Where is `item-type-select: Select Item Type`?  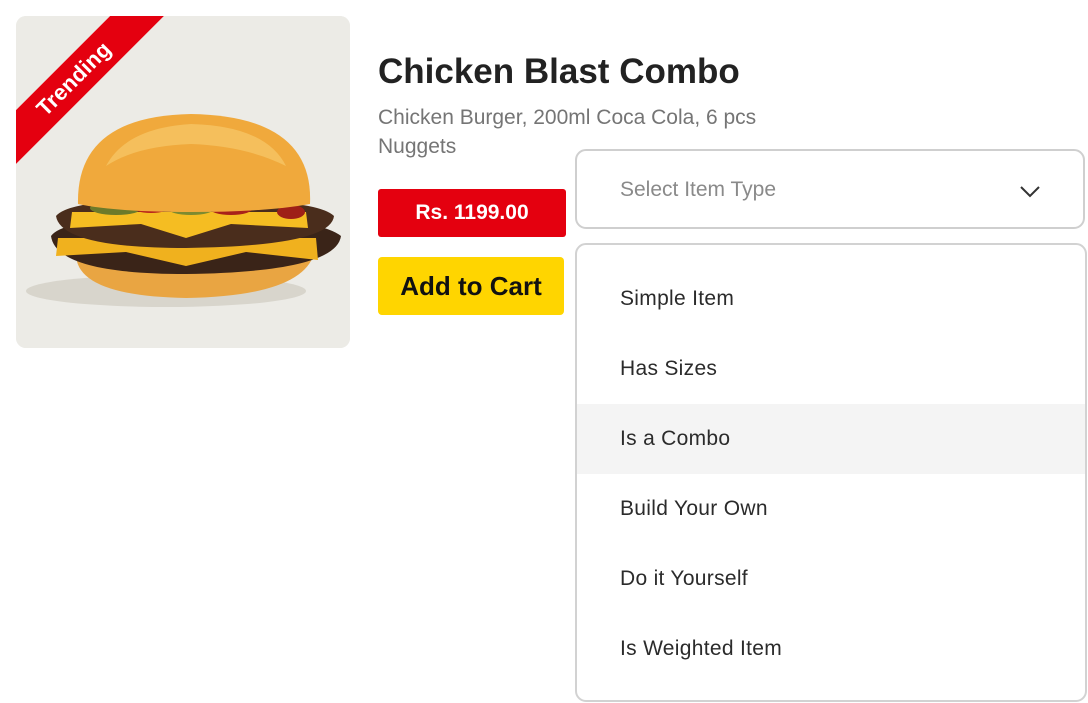
item-type-select: Select Item Type is located at coordinates (830, 189).